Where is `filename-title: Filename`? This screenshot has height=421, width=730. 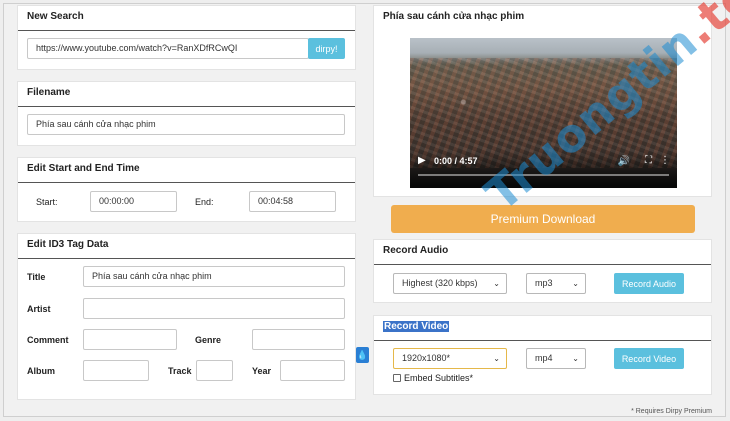 filename-title: Filename is located at coordinates (186, 94).